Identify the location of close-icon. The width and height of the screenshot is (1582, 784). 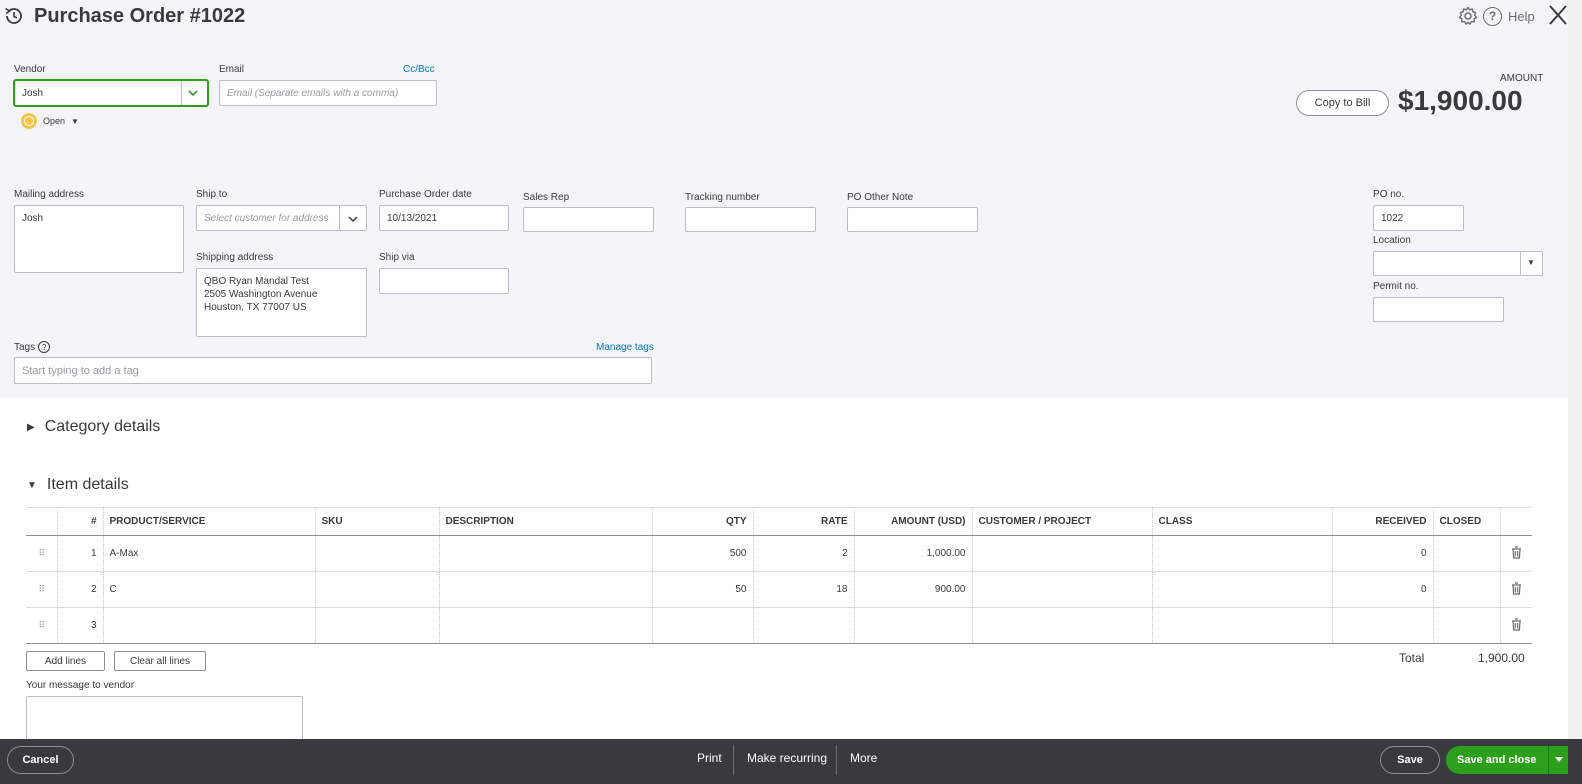
(1558, 15).